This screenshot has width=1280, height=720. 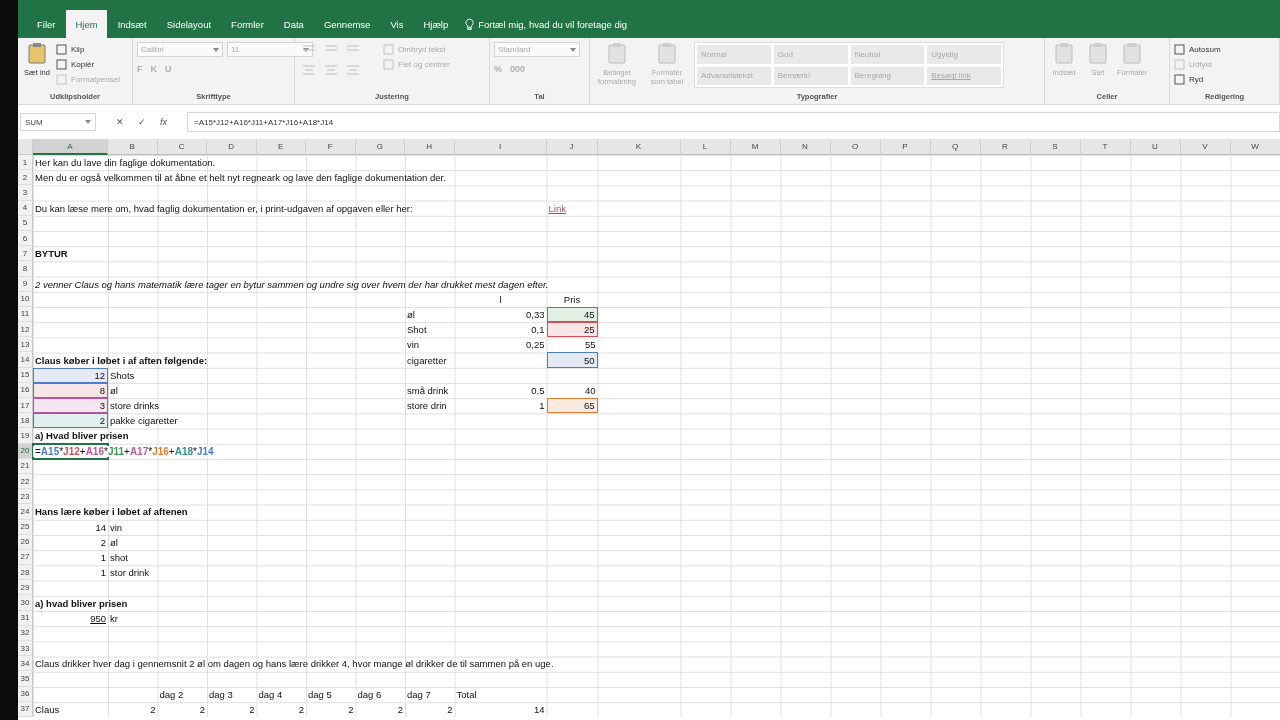 What do you see at coordinates (331, 147) in the screenshot?
I see `column-header: F` at bounding box center [331, 147].